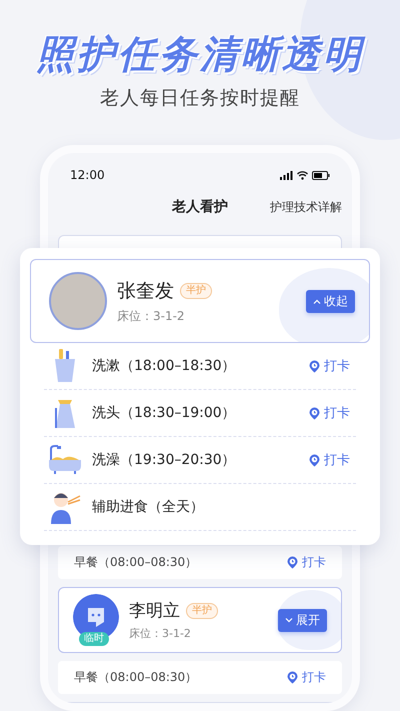 Image resolution: width=400 pixels, height=711 pixels. Describe the element at coordinates (164, 460) in the screenshot. I see `task-label: 洗澡（19:30–20:30）` at that location.